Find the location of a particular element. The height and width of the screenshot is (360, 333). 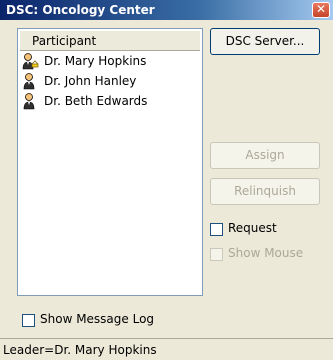

participant-name: Dr. John Hanley is located at coordinates (90, 81).